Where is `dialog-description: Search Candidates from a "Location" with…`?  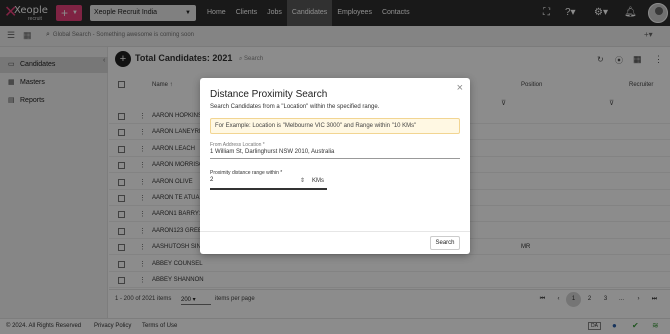 dialog-description: Search Candidates from a "Location" with… is located at coordinates (295, 107).